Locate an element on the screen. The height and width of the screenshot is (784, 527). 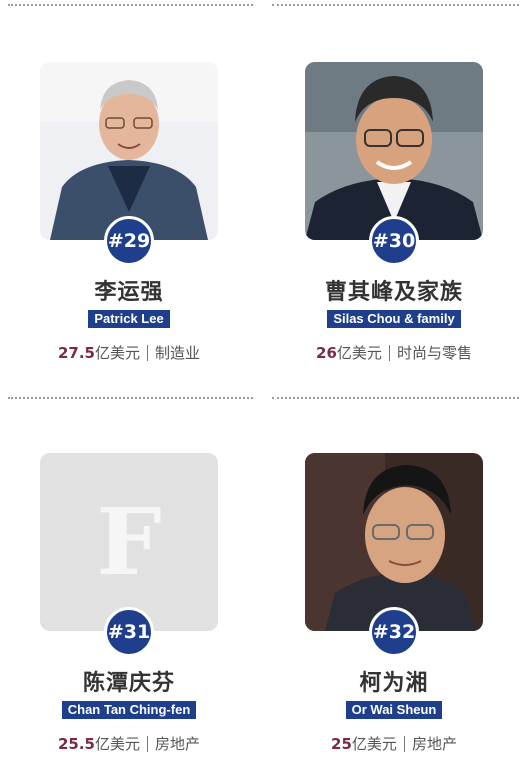
divider-middle-left is located at coordinates (130, 398).